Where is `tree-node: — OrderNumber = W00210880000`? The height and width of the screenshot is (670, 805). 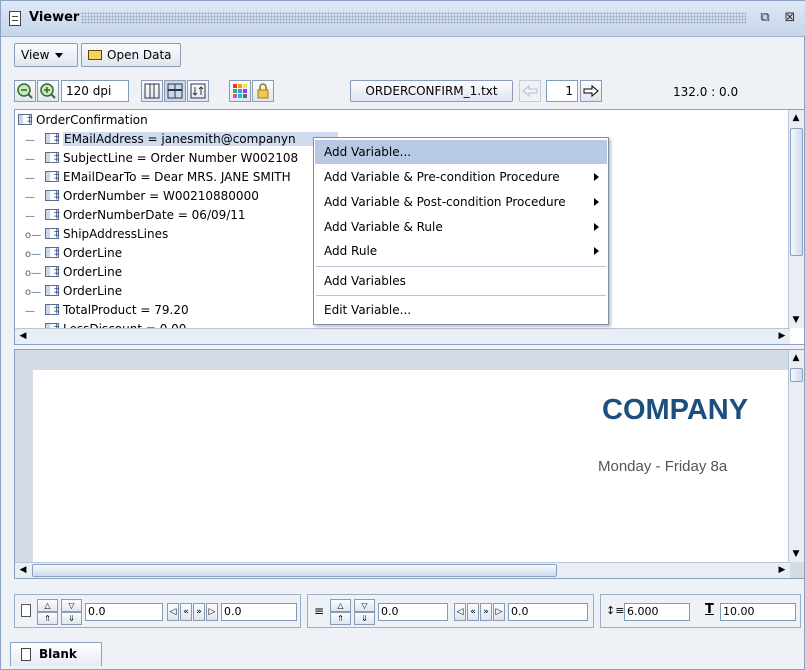
tree-node: — OrderNumber = W00210880000 is located at coordinates (142, 196).